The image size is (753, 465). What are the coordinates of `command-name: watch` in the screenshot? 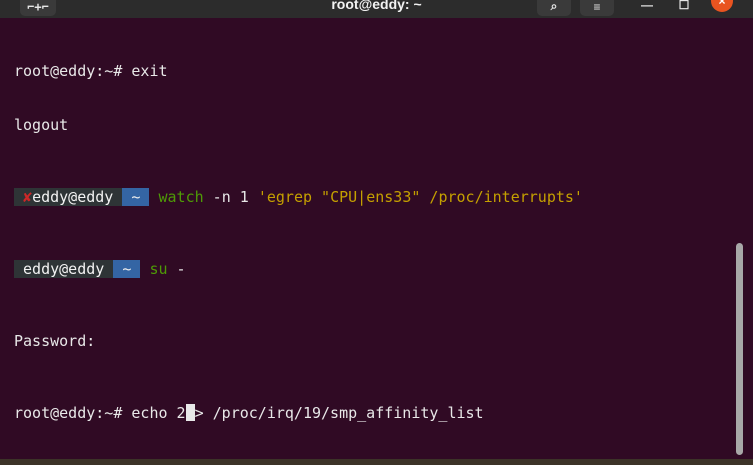 It's located at (181, 197).